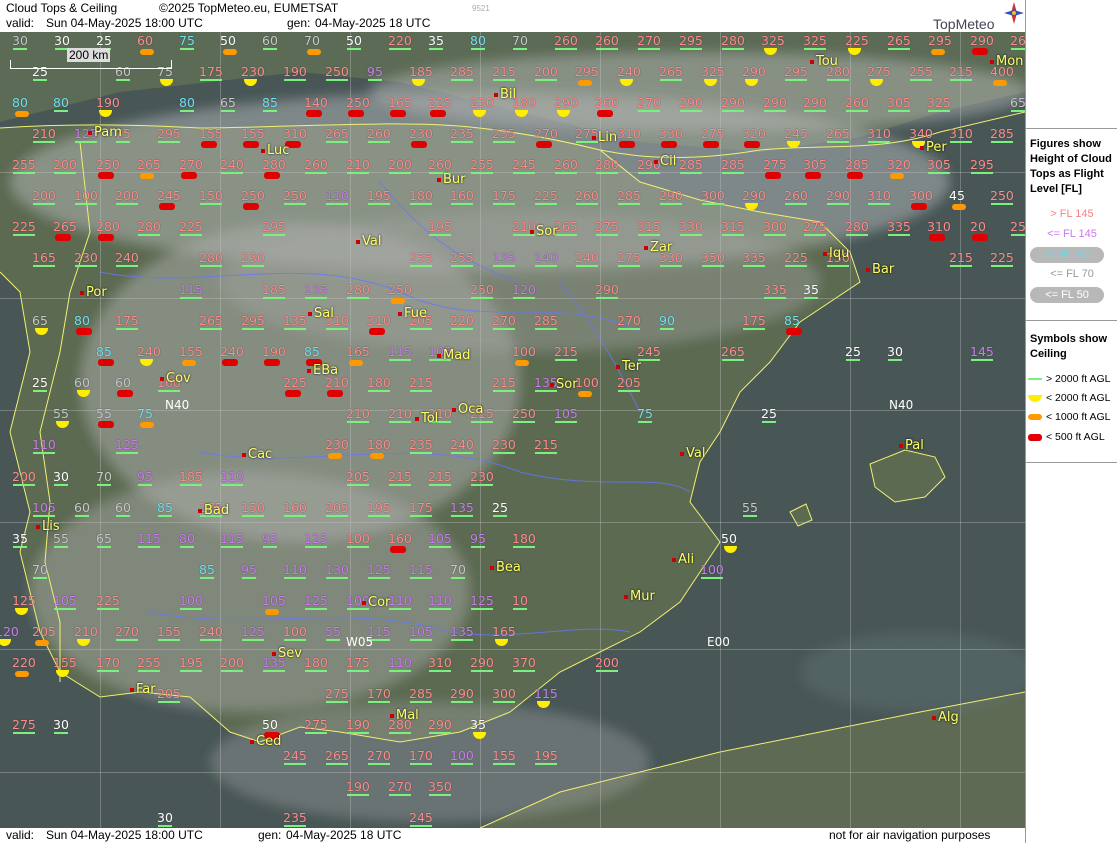 This screenshot has width=1117, height=843. What do you see at coordinates (1078, 417) in the screenshot?
I see `legend-ceiling-label: < 1000 ft AGL` at bounding box center [1078, 417].